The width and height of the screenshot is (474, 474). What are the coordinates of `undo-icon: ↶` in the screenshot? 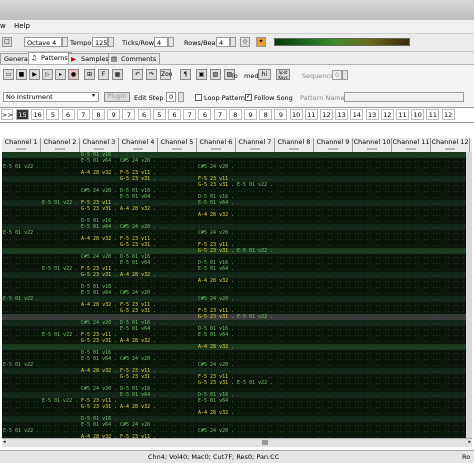 It's located at (137, 74).